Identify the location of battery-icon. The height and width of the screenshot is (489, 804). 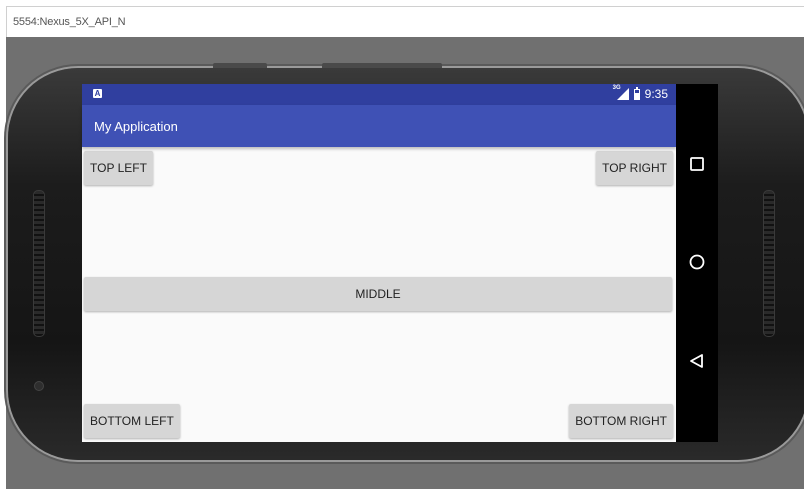
(636, 93).